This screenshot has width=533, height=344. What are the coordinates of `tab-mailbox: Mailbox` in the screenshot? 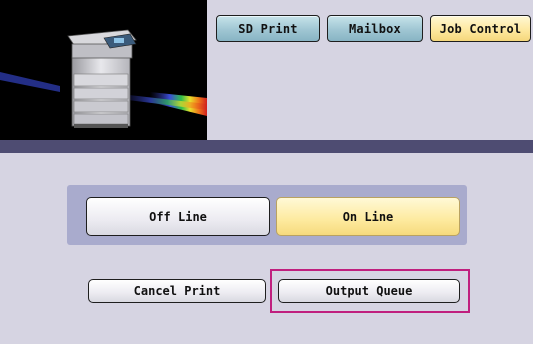 It's located at (375, 28).